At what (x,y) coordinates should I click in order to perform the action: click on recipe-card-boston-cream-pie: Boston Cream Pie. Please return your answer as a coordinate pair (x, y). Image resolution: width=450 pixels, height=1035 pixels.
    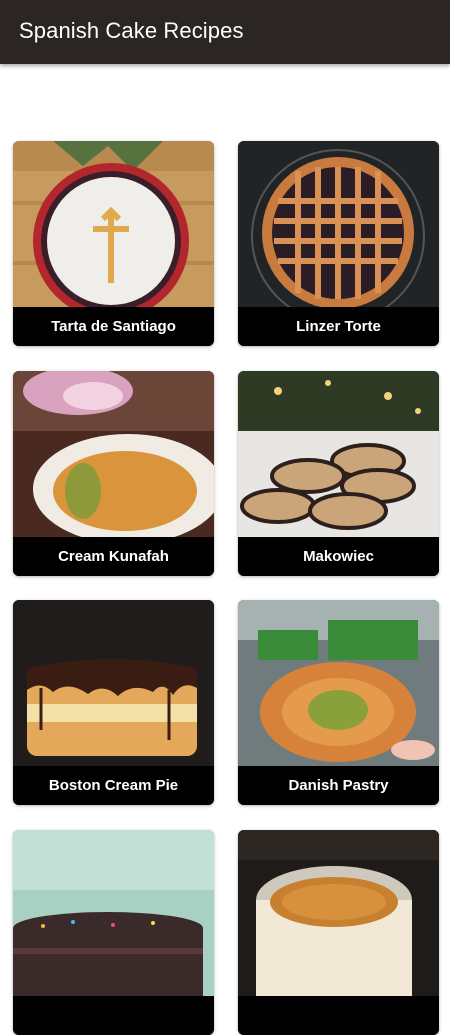
    Looking at the image, I should click on (113, 702).